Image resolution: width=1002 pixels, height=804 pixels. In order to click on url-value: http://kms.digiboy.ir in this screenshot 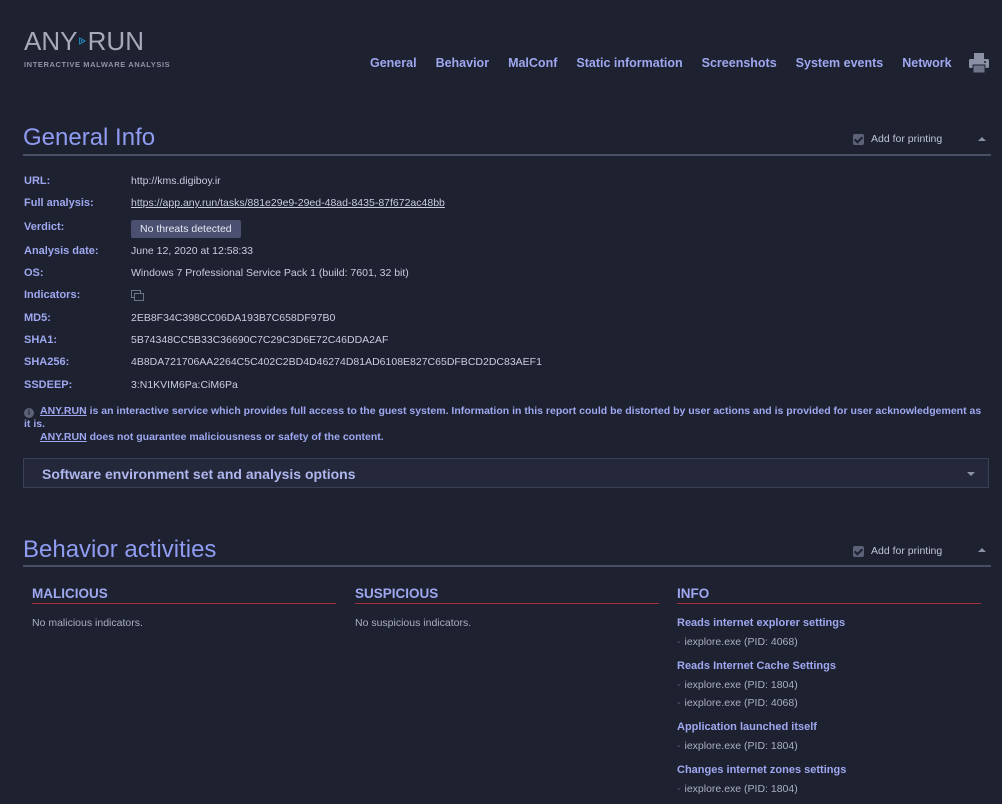, I will do `click(176, 181)`.